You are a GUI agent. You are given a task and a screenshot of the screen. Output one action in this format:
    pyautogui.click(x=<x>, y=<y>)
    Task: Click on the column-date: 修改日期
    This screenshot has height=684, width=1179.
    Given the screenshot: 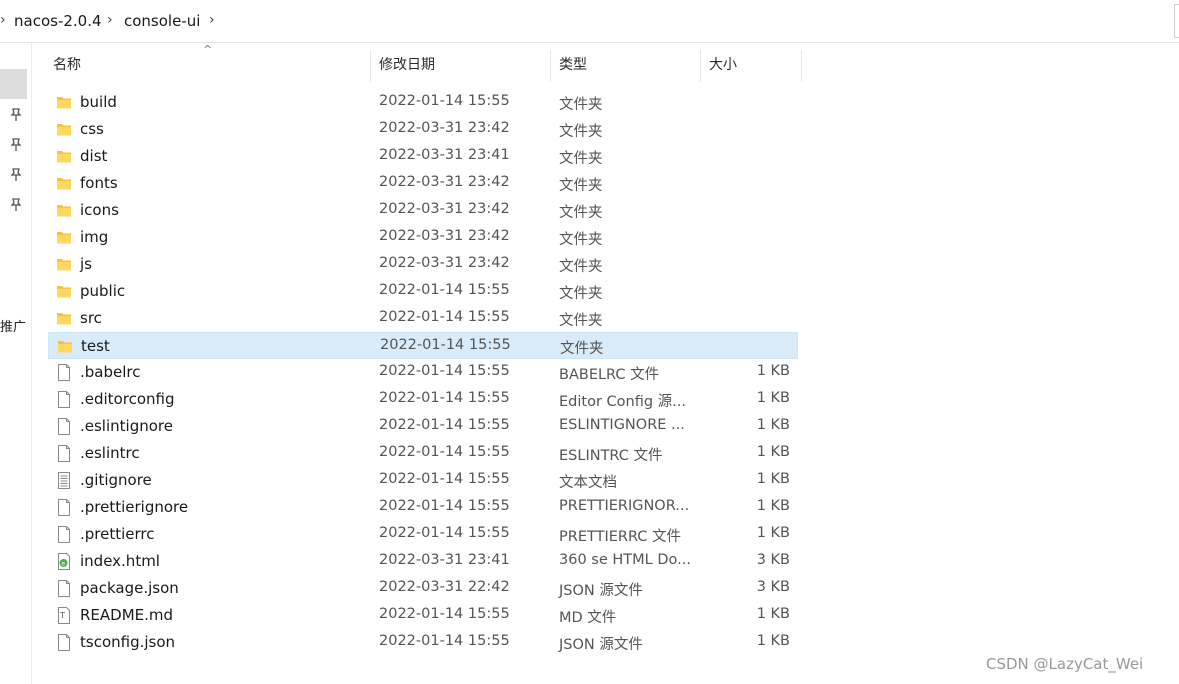 What is the action you would take?
    pyautogui.click(x=407, y=65)
    